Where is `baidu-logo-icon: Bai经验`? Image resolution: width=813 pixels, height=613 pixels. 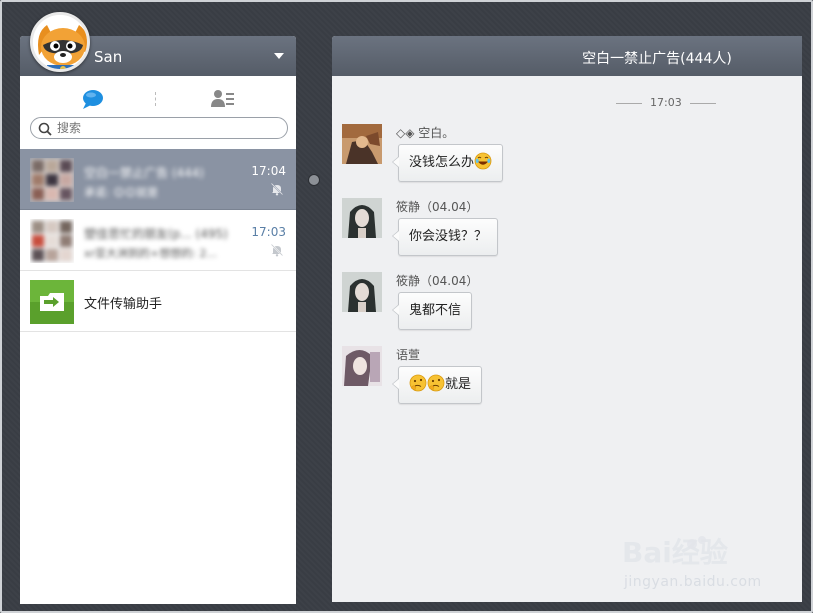 baidu-logo-icon: Bai经验 is located at coordinates (675, 552).